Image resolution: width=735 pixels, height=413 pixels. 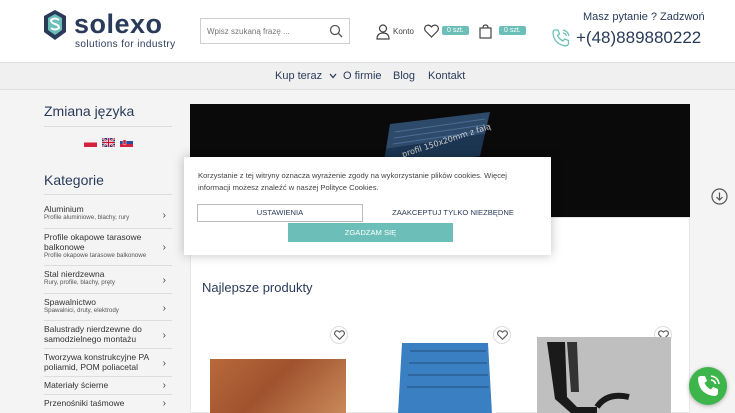 What do you see at coordinates (125, 44) in the screenshot?
I see `logo-tagline: solutions for industry` at bounding box center [125, 44].